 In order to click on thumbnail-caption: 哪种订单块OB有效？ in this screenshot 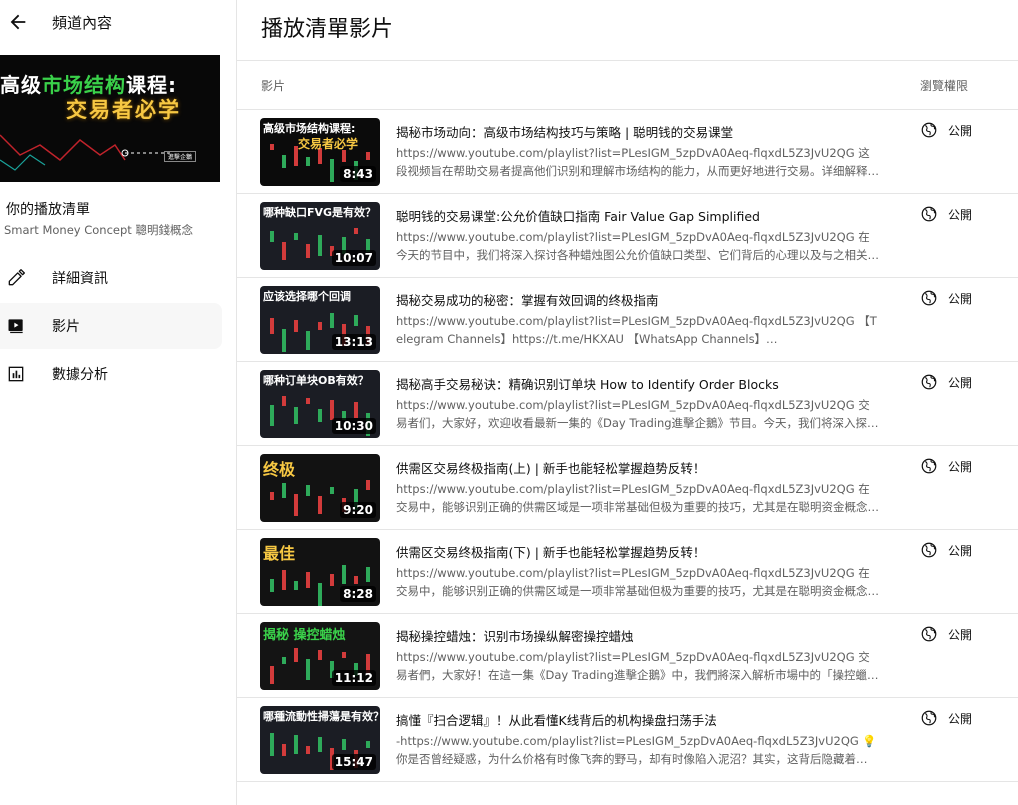, I will do `click(316, 380)`.